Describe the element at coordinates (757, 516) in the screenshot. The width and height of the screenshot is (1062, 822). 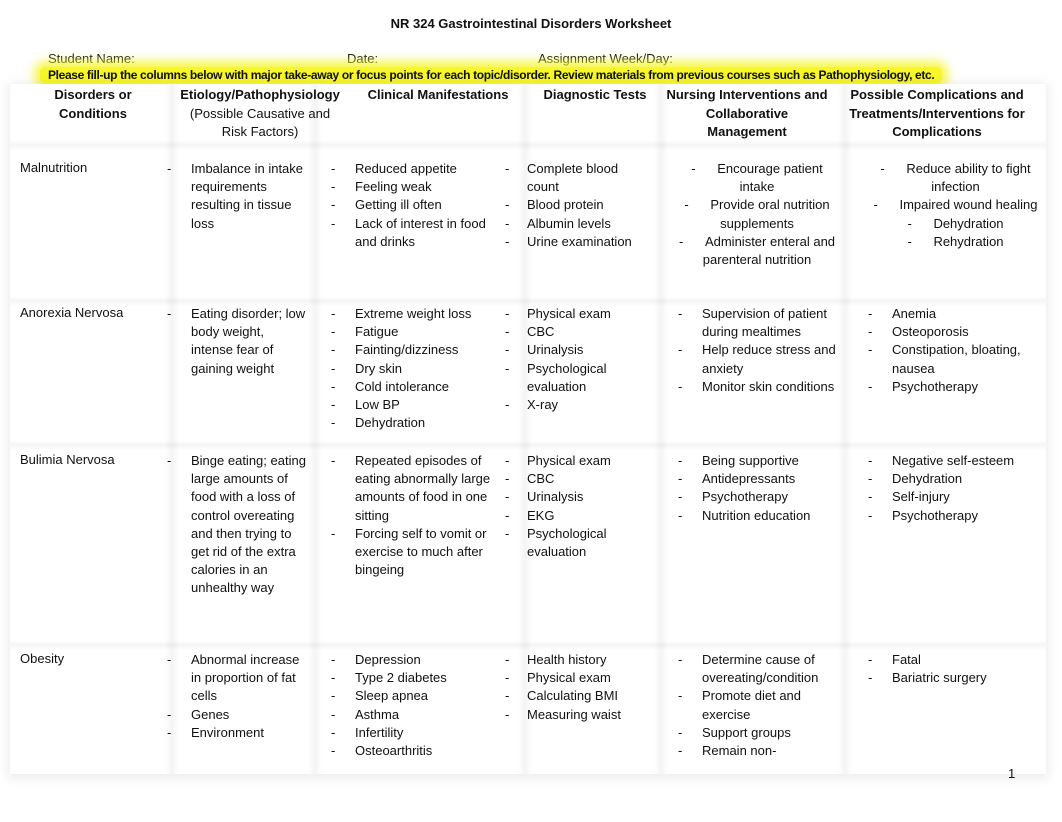
I see `list-item: Nutrition education` at that location.